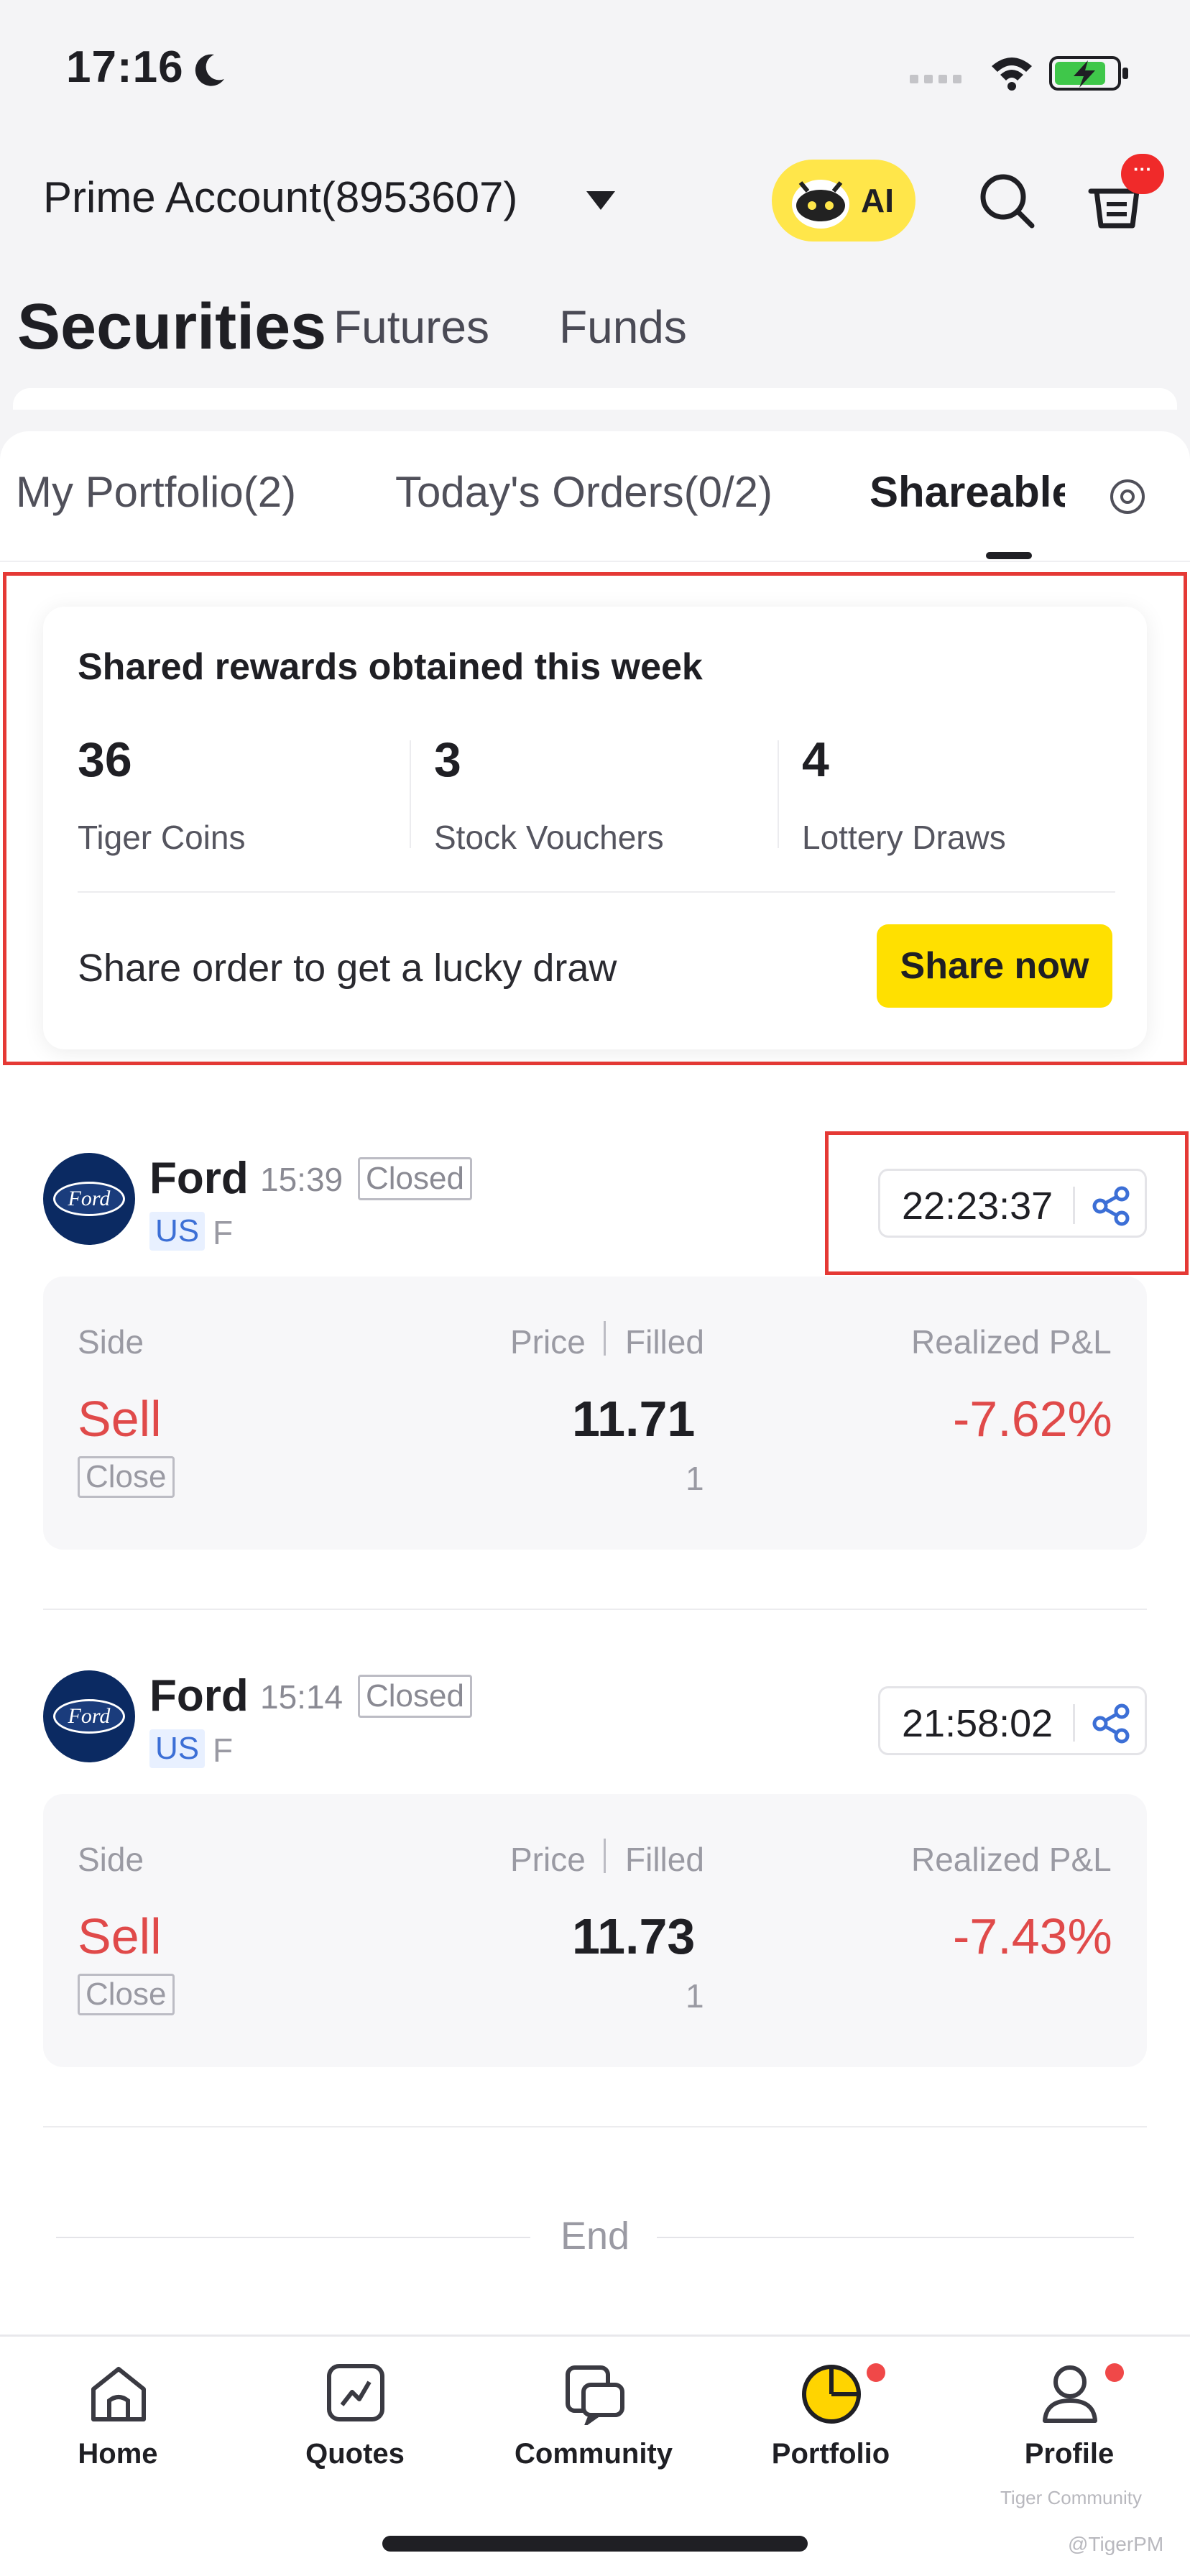  Describe the element at coordinates (209, 70) in the screenshot. I see `moon-icon` at that location.